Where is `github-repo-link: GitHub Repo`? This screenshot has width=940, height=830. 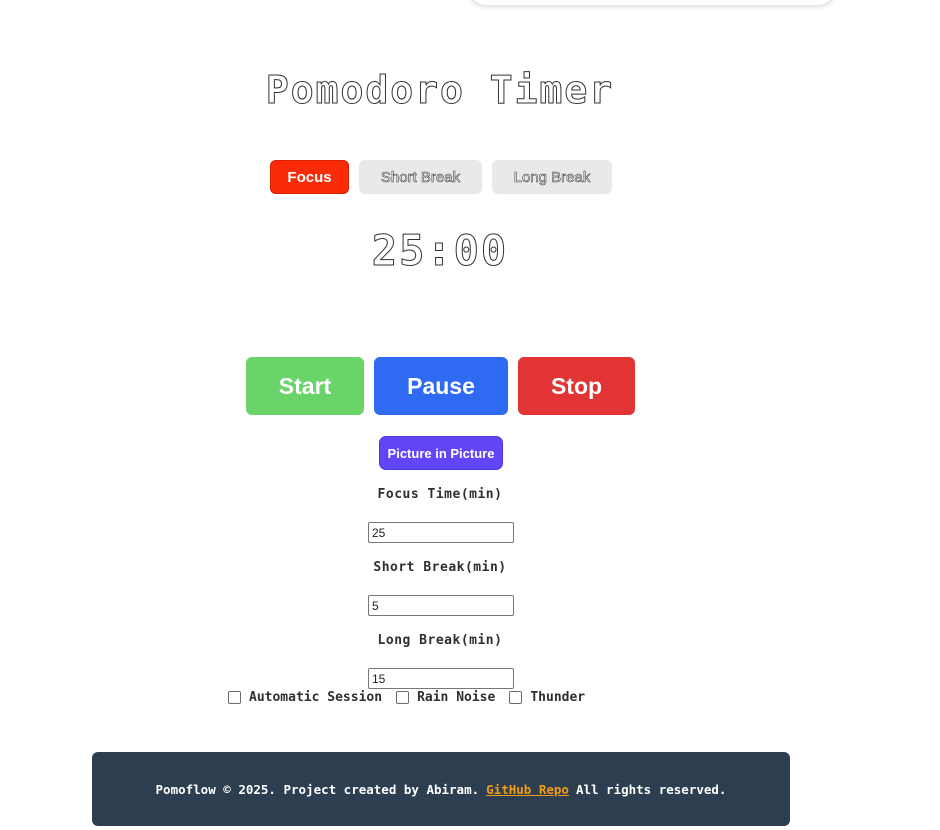 github-repo-link: GitHub Repo is located at coordinates (527, 789).